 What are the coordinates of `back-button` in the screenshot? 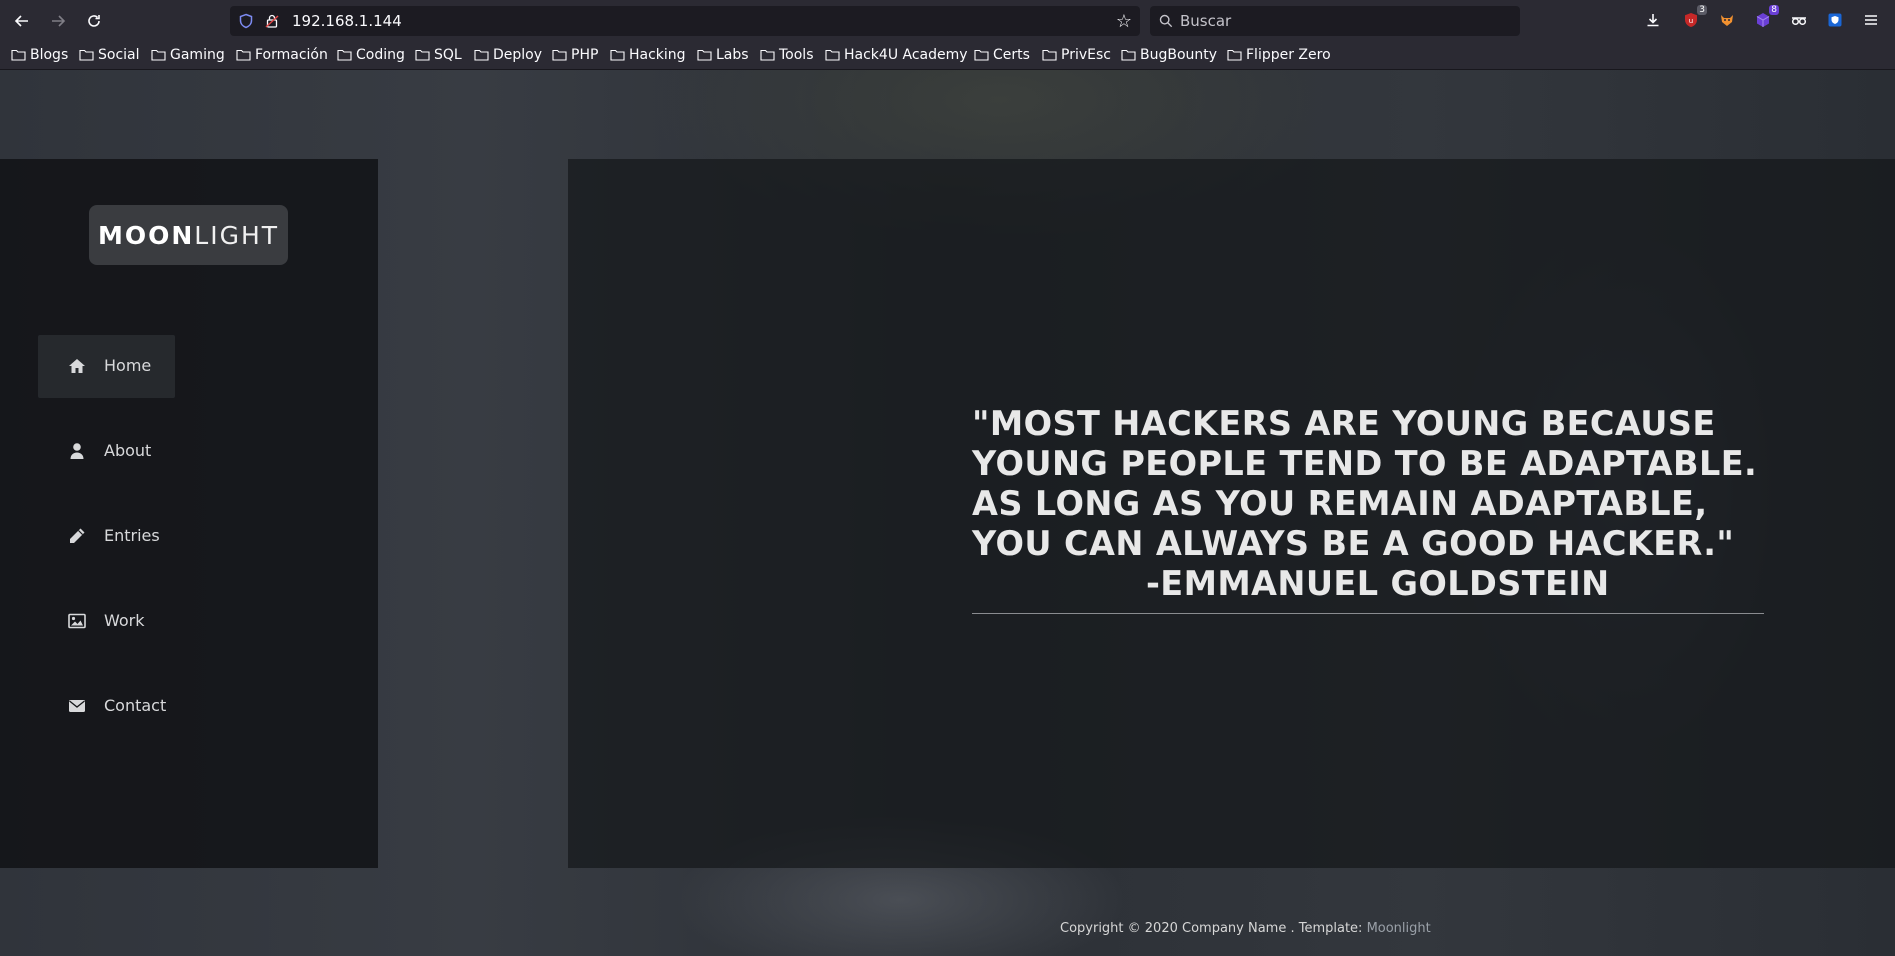 It's located at (22, 21).